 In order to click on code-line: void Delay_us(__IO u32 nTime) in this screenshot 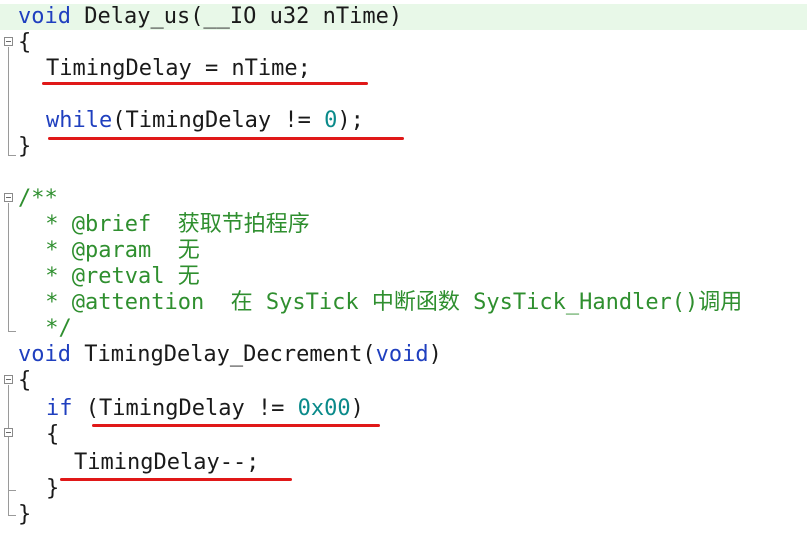, I will do `click(403, 17)`.